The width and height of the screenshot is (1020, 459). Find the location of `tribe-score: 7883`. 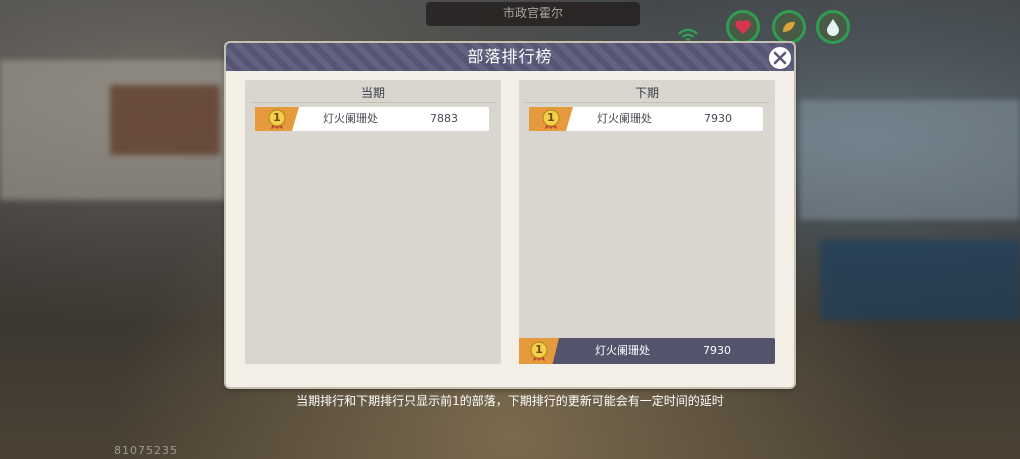

tribe-score: 7883 is located at coordinates (444, 118).